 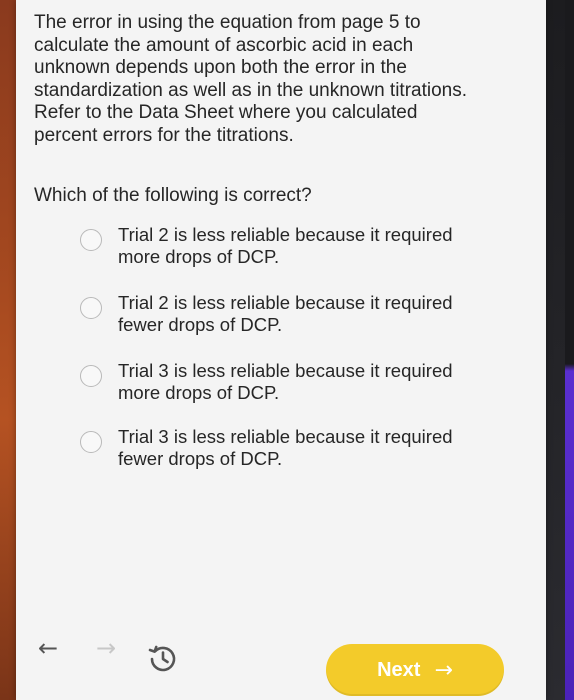 I want to click on forward-arrow-icon: →, so click(x=106, y=648).